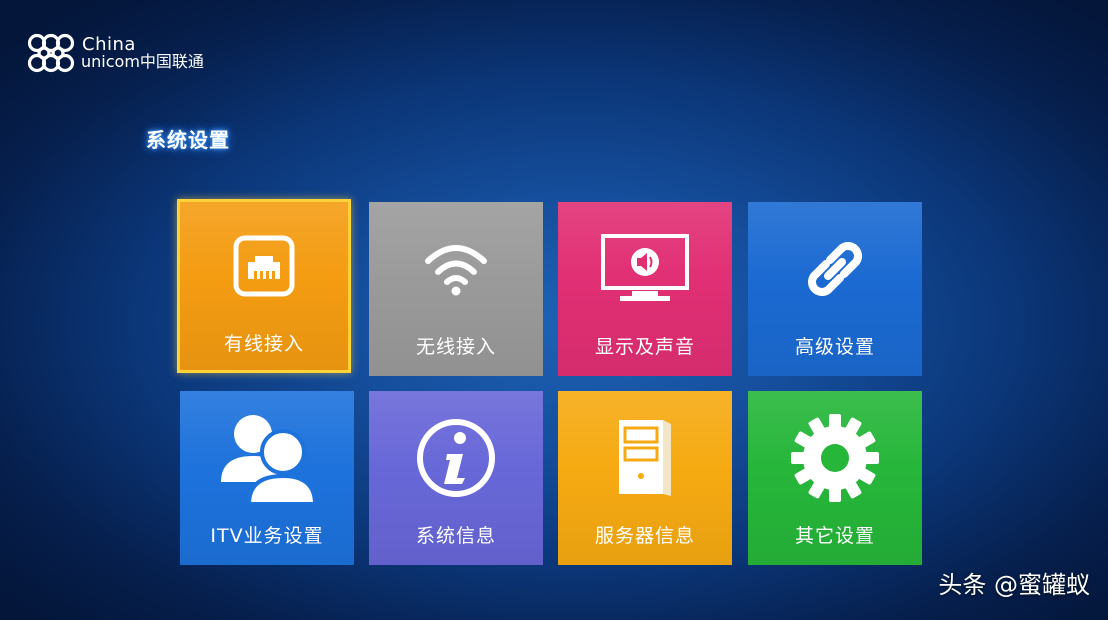  What do you see at coordinates (263, 344) in the screenshot?
I see `tile-label: 有线接入` at bounding box center [263, 344].